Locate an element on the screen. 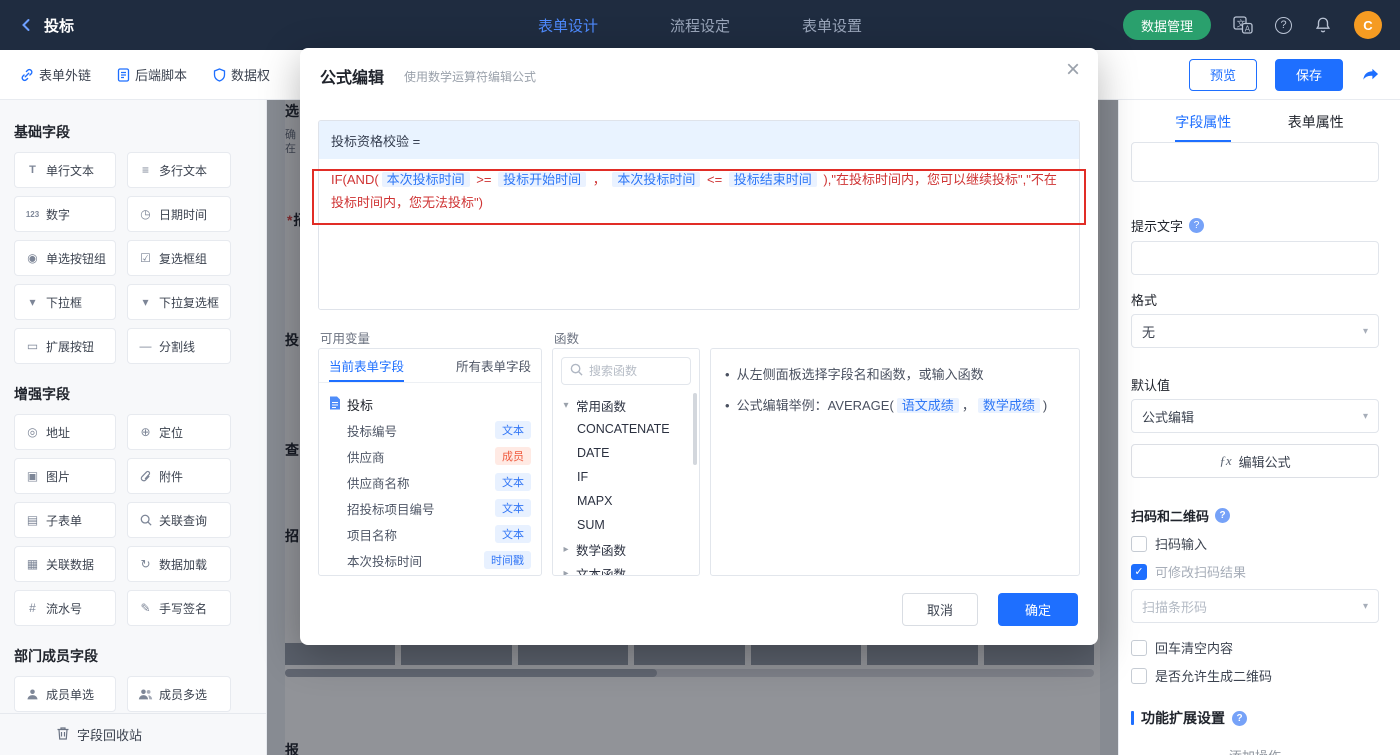  tab-all-form-fields: 所有表单字段 is located at coordinates (493, 365).